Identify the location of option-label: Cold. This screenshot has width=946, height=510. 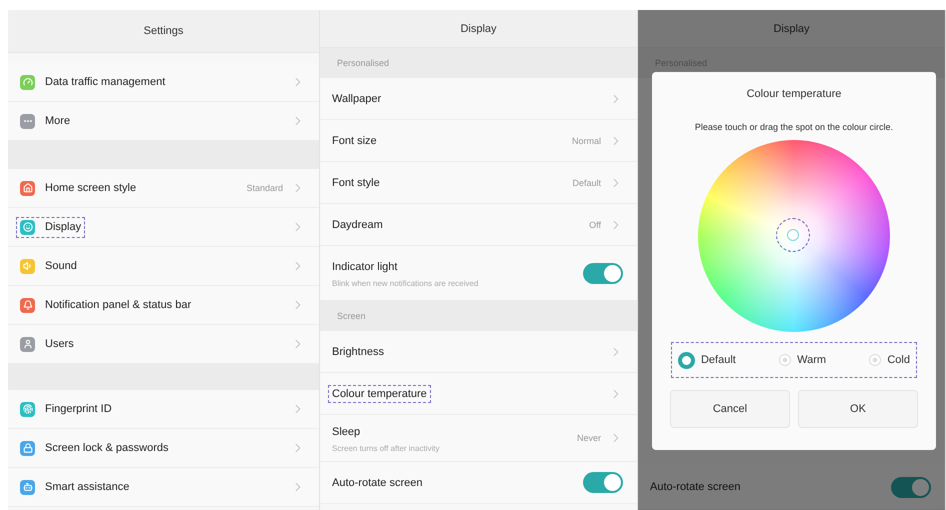
(898, 360).